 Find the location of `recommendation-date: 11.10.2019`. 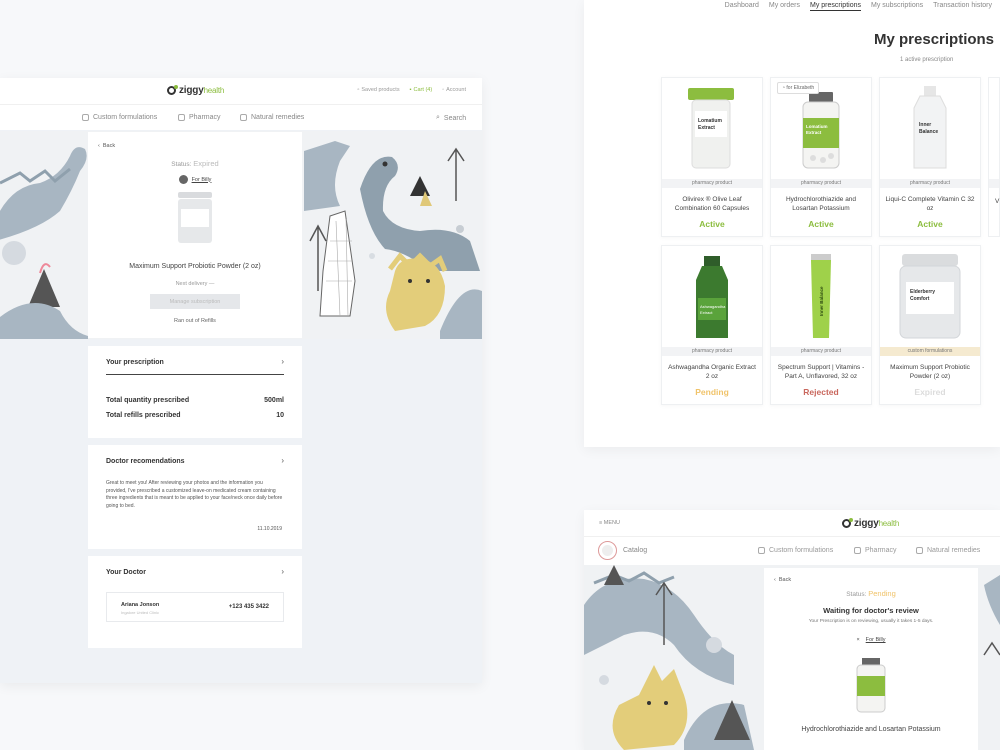

recommendation-date: 11.10.2019 is located at coordinates (269, 529).